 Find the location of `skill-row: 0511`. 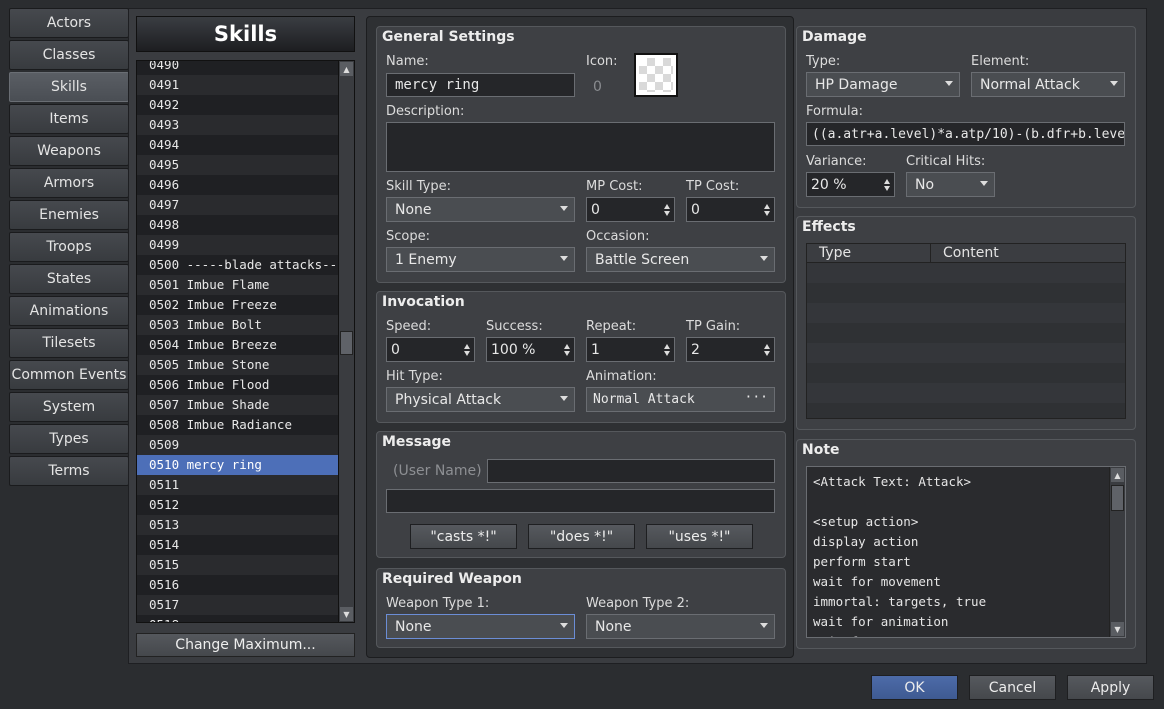

skill-row: 0511 is located at coordinates (238, 485).